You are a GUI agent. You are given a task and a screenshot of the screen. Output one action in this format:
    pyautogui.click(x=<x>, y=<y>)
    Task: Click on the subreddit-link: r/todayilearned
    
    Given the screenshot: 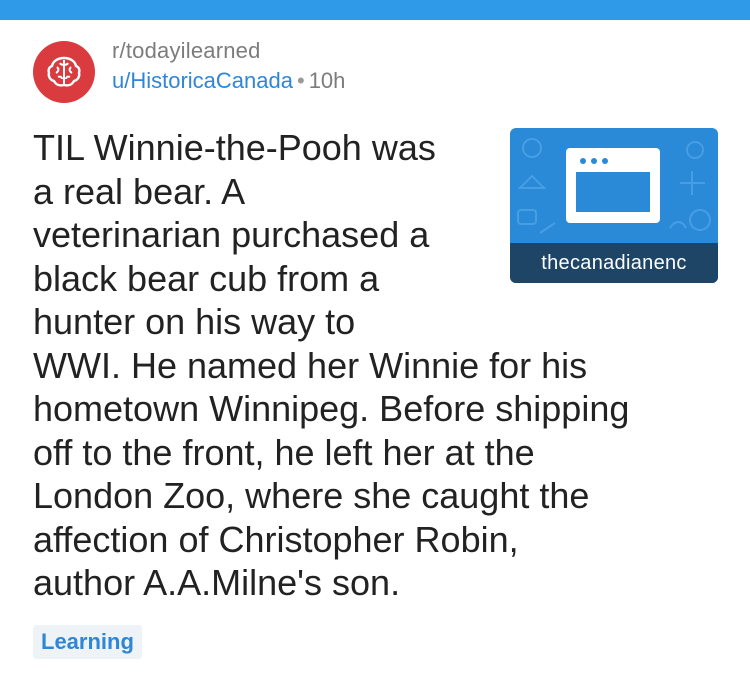 What is the action you would take?
    pyautogui.click(x=228, y=51)
    